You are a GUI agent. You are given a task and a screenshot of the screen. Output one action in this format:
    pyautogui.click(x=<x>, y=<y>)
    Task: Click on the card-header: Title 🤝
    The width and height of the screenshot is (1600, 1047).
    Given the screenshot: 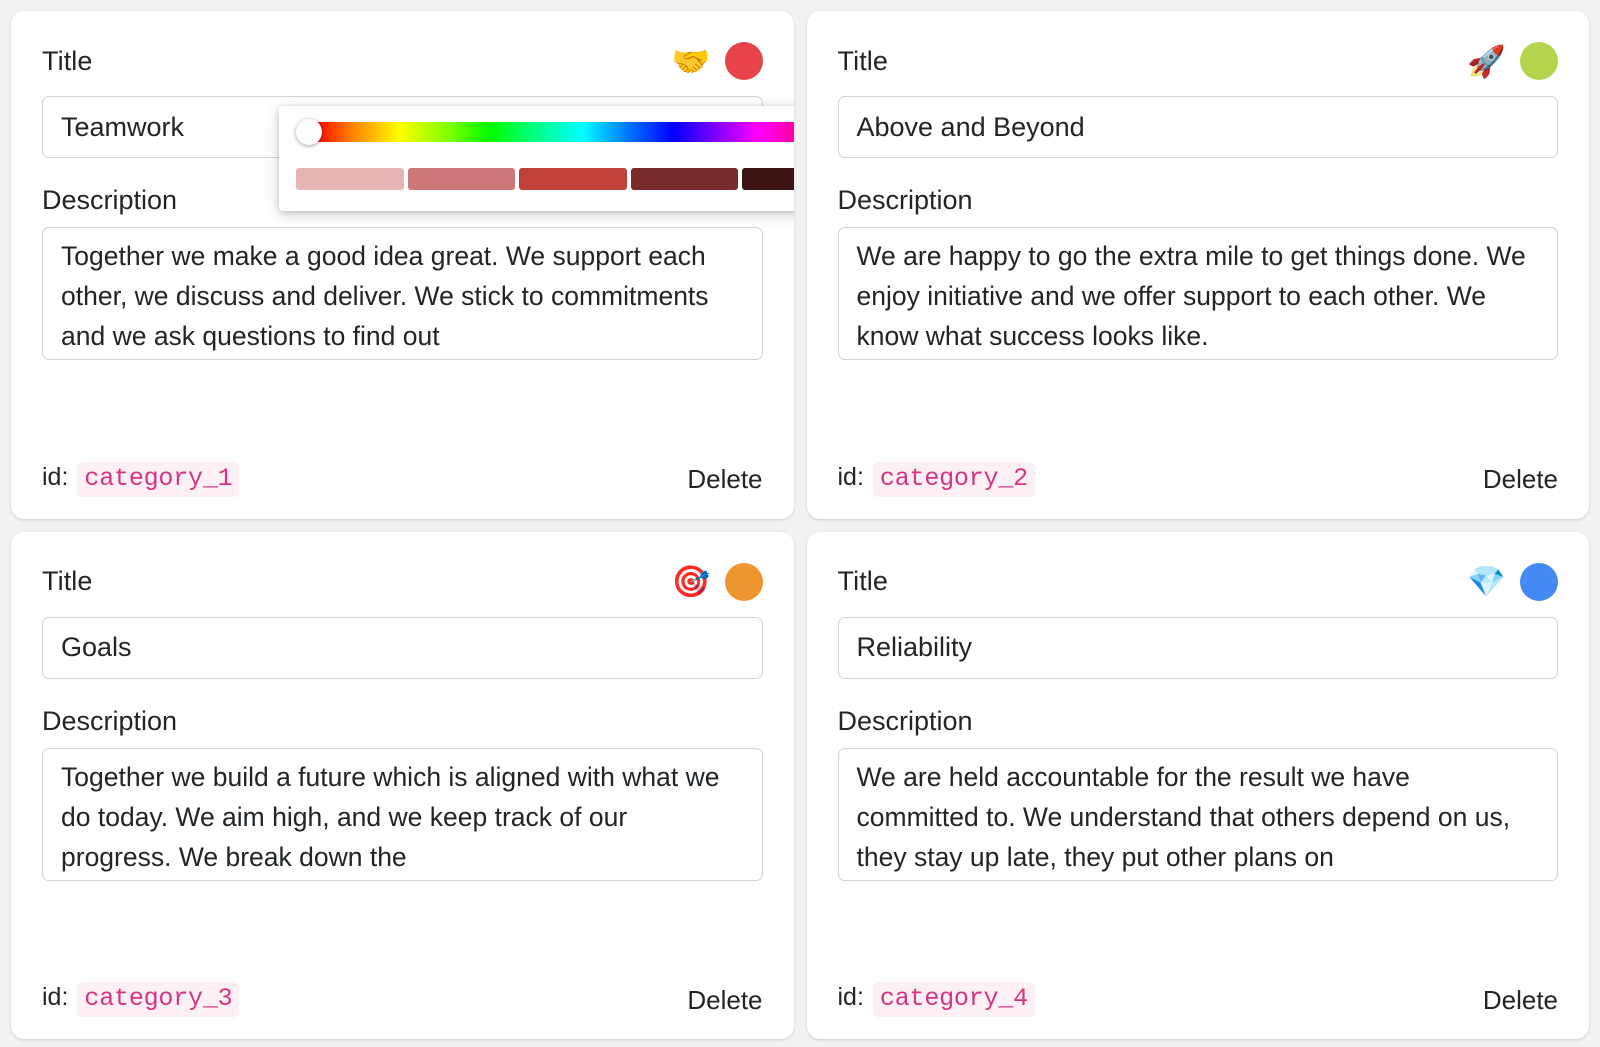 What is the action you would take?
    pyautogui.click(x=402, y=61)
    